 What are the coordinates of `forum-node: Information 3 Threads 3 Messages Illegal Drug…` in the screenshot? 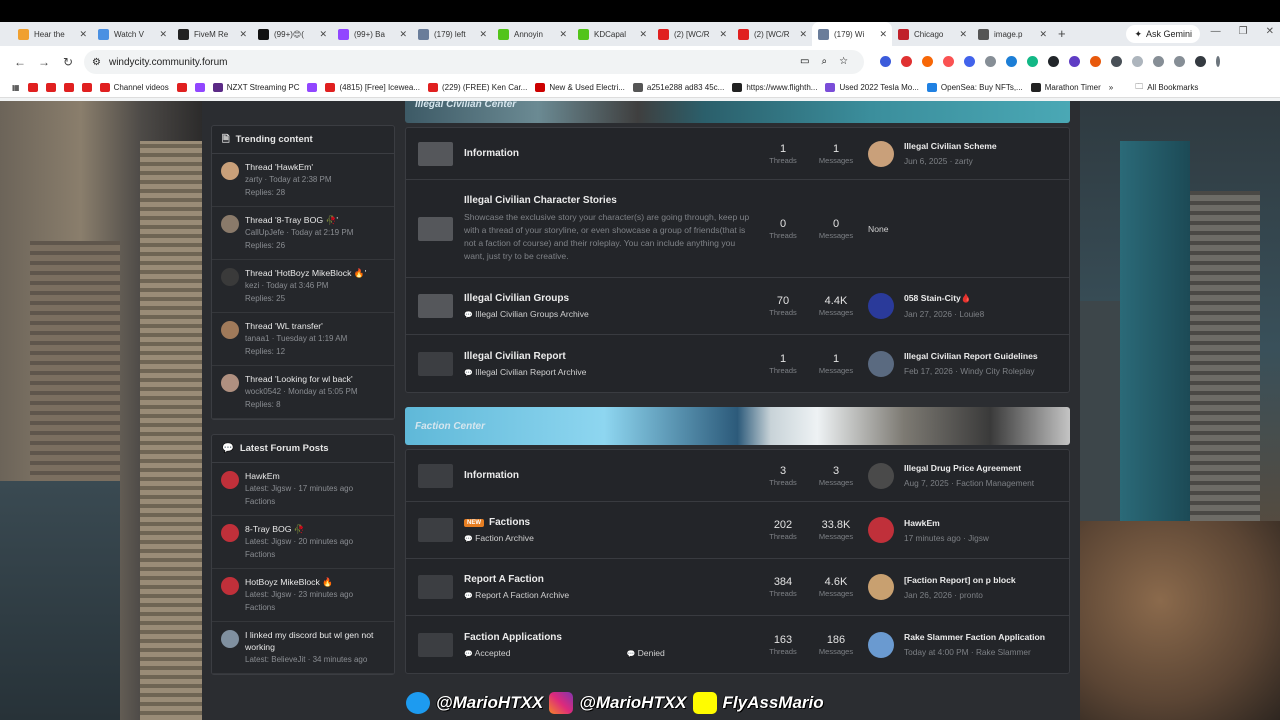 It's located at (737, 476).